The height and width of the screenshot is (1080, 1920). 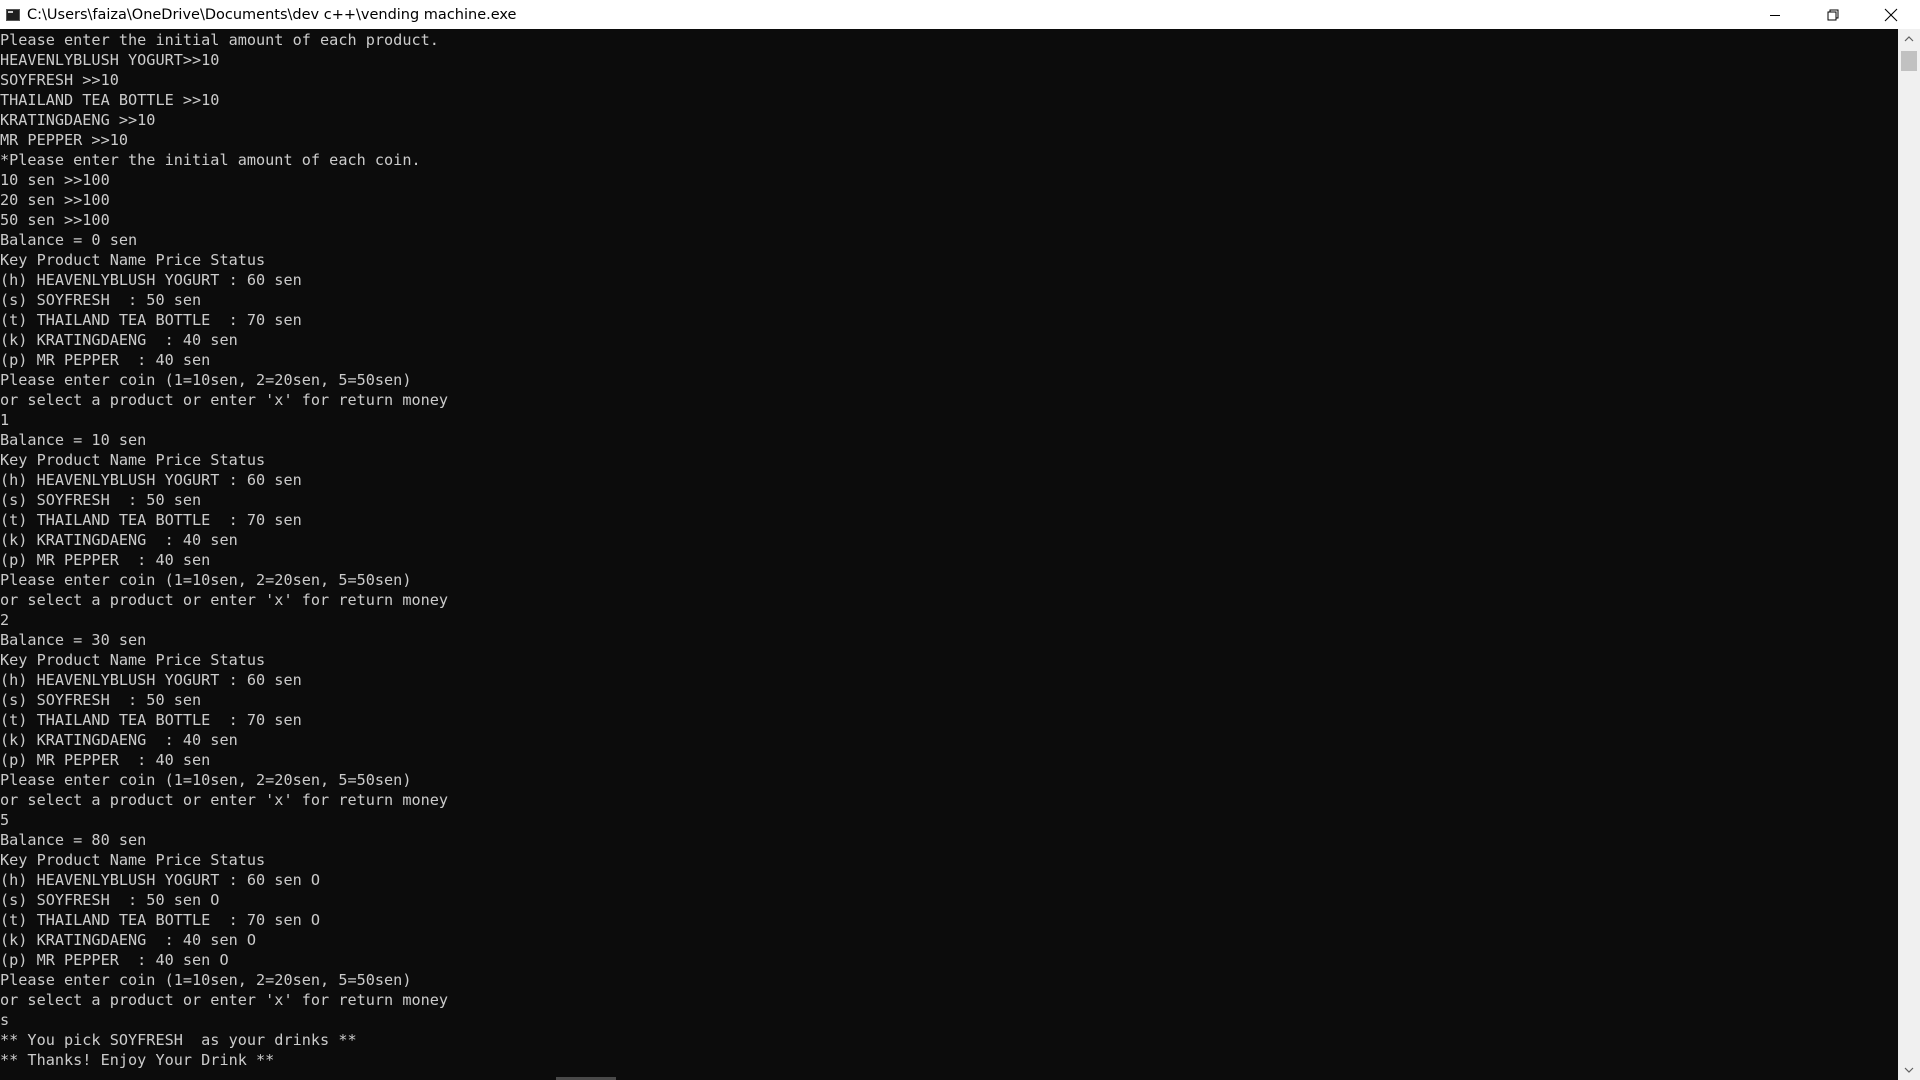 I want to click on minimize-button, so click(x=1775, y=14).